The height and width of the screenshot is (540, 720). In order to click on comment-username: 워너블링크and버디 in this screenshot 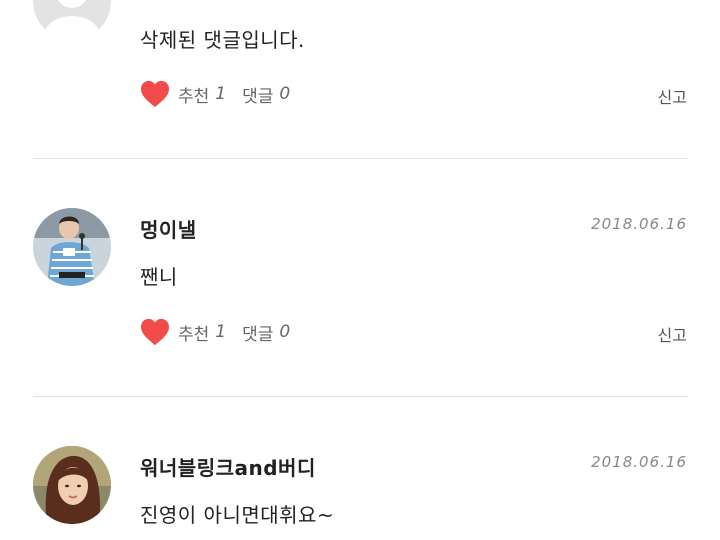, I will do `click(228, 466)`.